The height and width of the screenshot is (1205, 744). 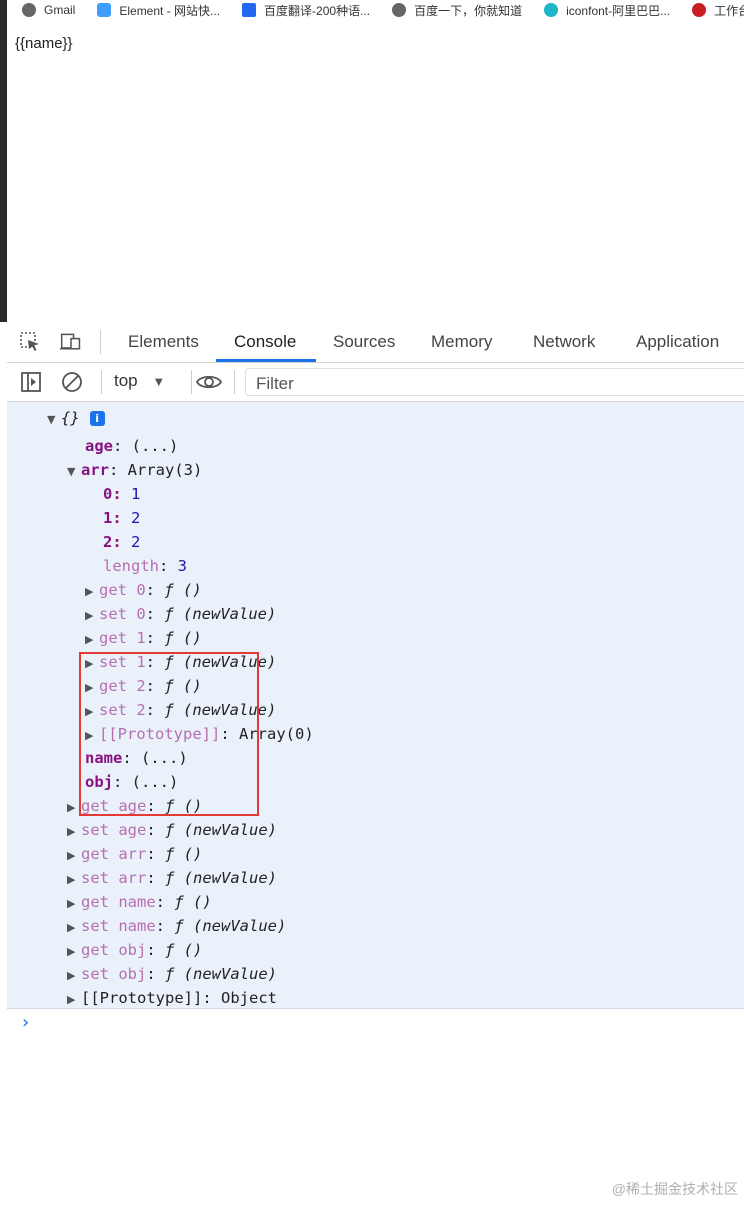 I want to click on accessor-row: ▶ set arr: ƒ (newValue), so click(x=172, y=878).